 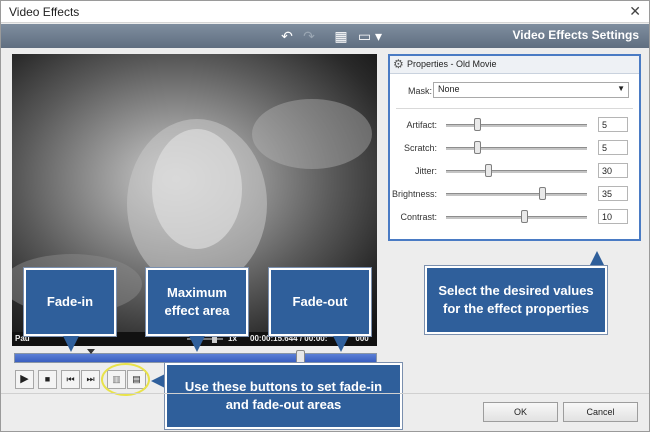 What do you see at coordinates (514, 108) in the screenshot?
I see `divider` at bounding box center [514, 108].